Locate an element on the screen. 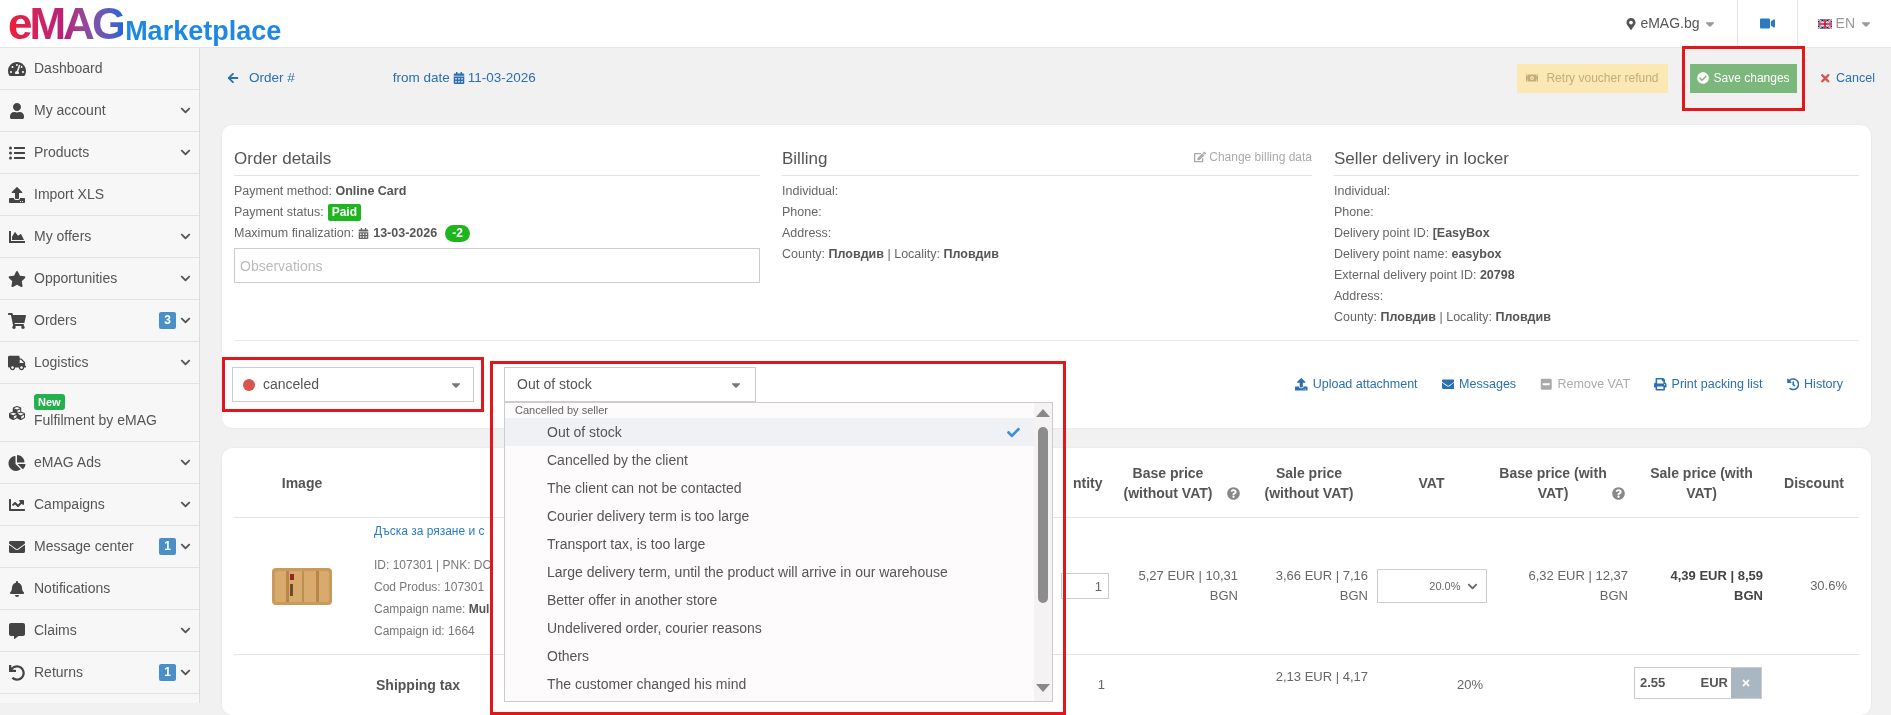 This screenshot has width=1891, height=715. section-title: Seller delivery in locker is located at coordinates (1421, 158).